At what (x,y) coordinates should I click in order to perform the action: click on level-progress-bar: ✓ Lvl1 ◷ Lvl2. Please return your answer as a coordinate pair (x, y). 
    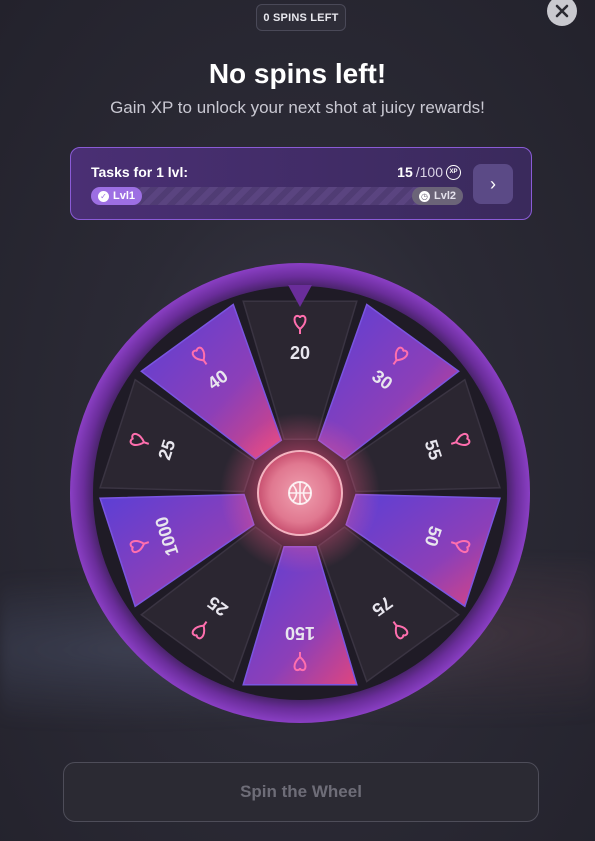
    Looking at the image, I should click on (277, 196).